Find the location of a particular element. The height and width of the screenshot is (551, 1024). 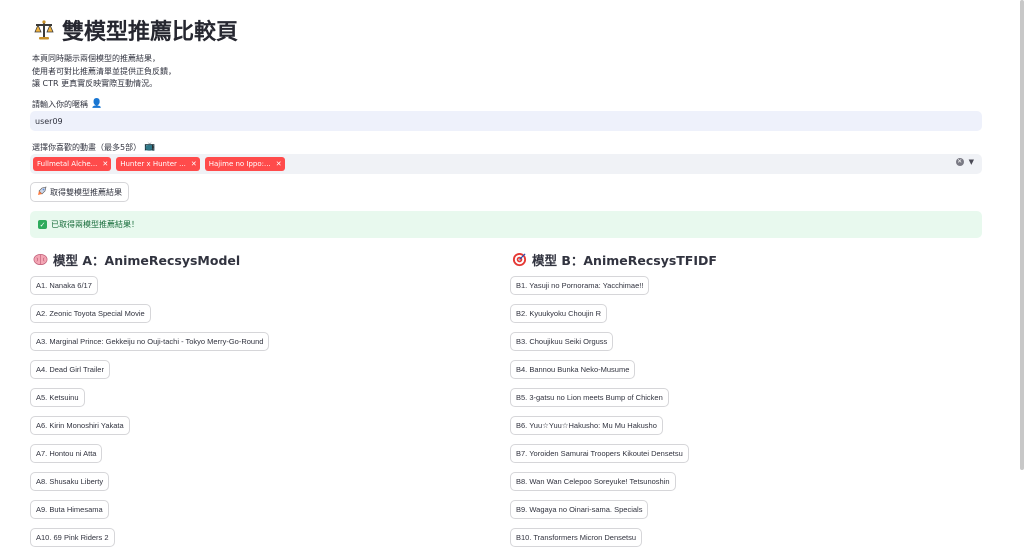

check-mark-icon: ✓ is located at coordinates (42, 224).